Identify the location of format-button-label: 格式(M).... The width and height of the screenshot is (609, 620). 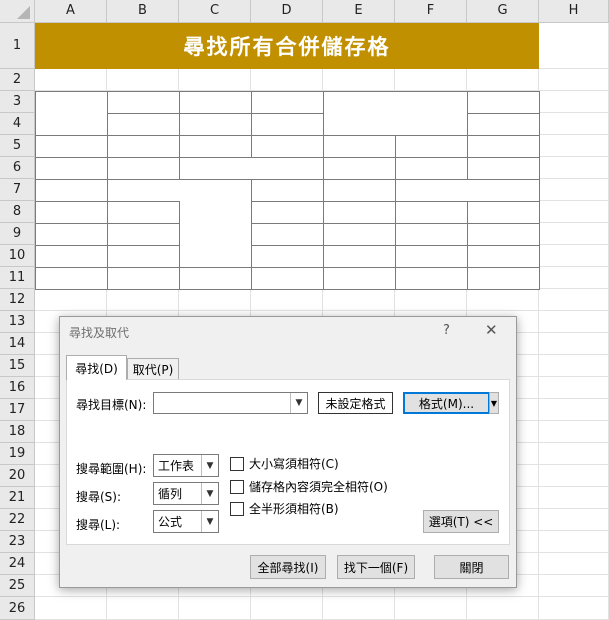
(446, 403).